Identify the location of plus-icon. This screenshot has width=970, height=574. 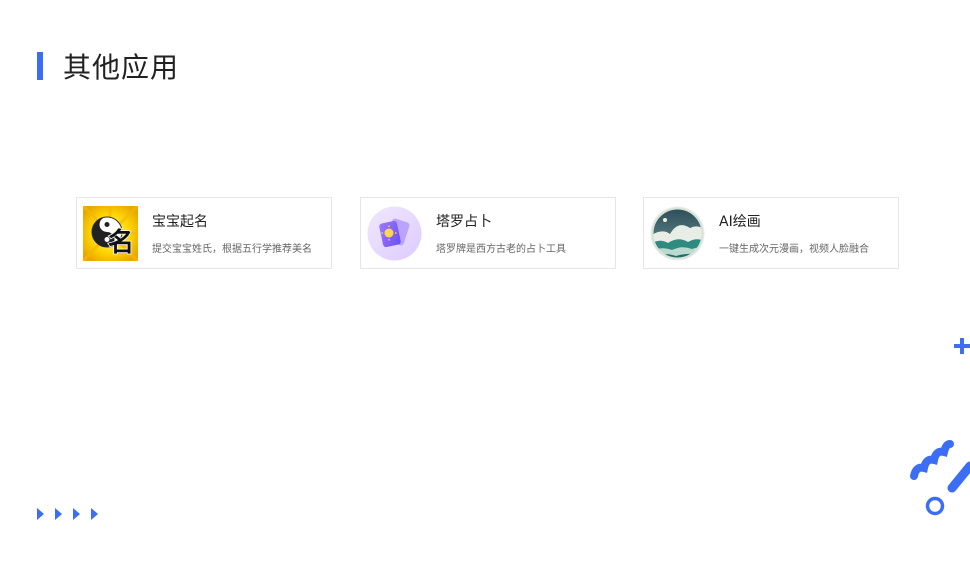
(962, 346).